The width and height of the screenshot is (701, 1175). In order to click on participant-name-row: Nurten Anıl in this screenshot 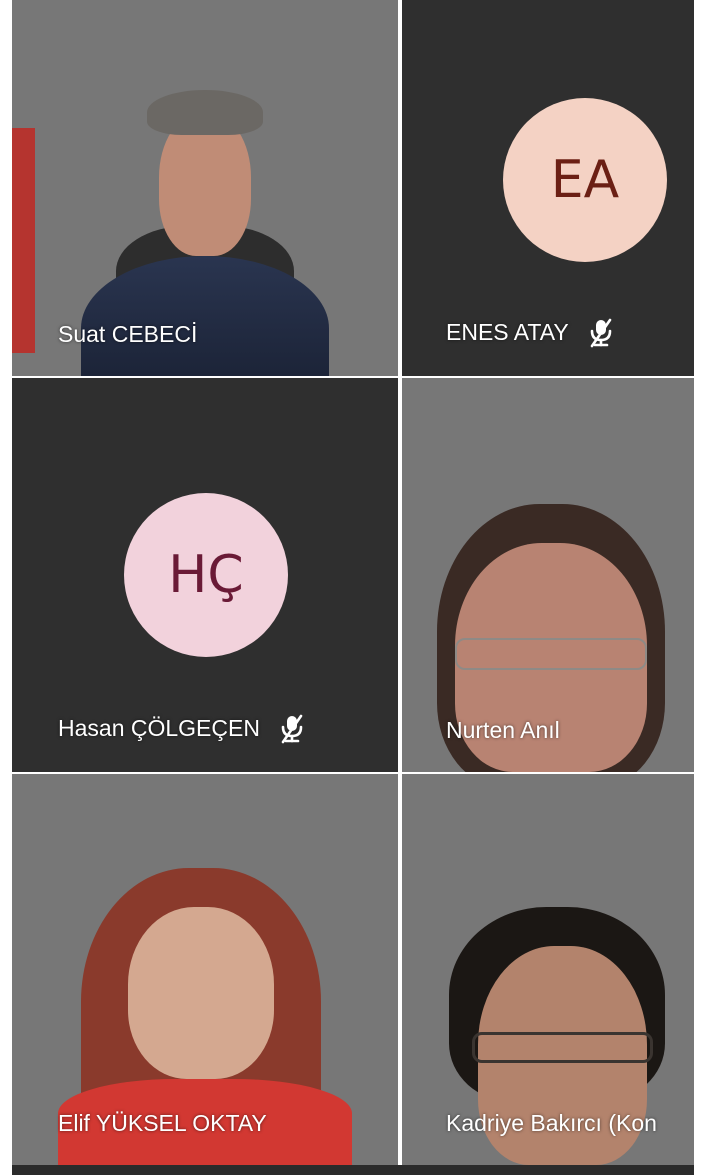, I will do `click(503, 730)`.